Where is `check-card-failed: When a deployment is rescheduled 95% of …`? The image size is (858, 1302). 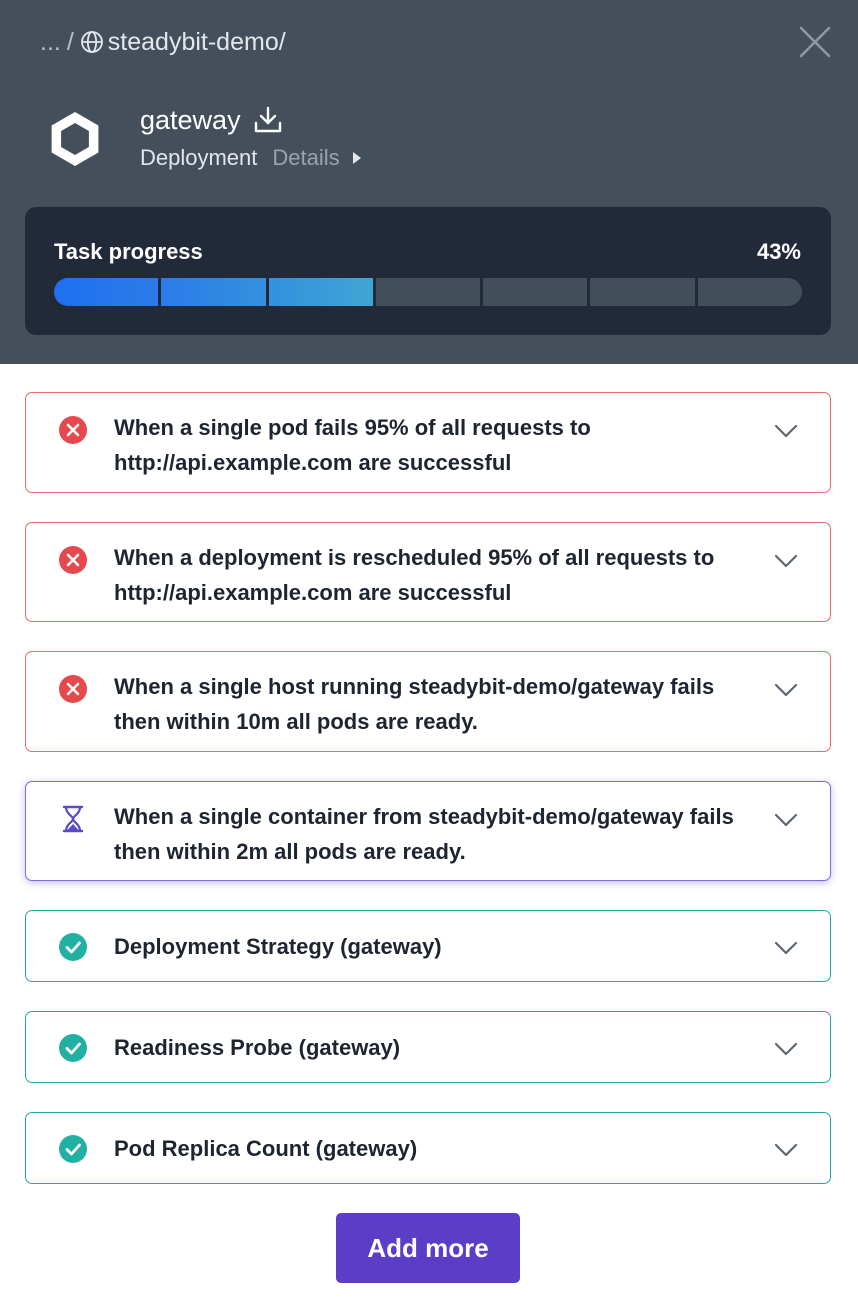 check-card-failed: When a deployment is rescheduled 95% of … is located at coordinates (428, 572).